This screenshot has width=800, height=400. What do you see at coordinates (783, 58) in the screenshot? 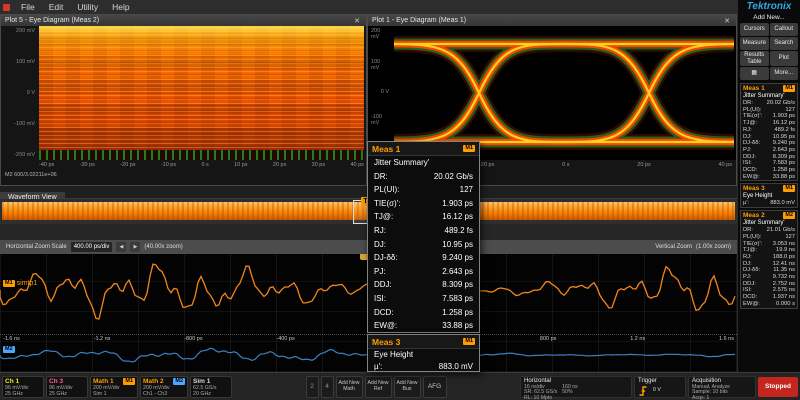
I see `plot-button: Plot` at bounding box center [783, 58].